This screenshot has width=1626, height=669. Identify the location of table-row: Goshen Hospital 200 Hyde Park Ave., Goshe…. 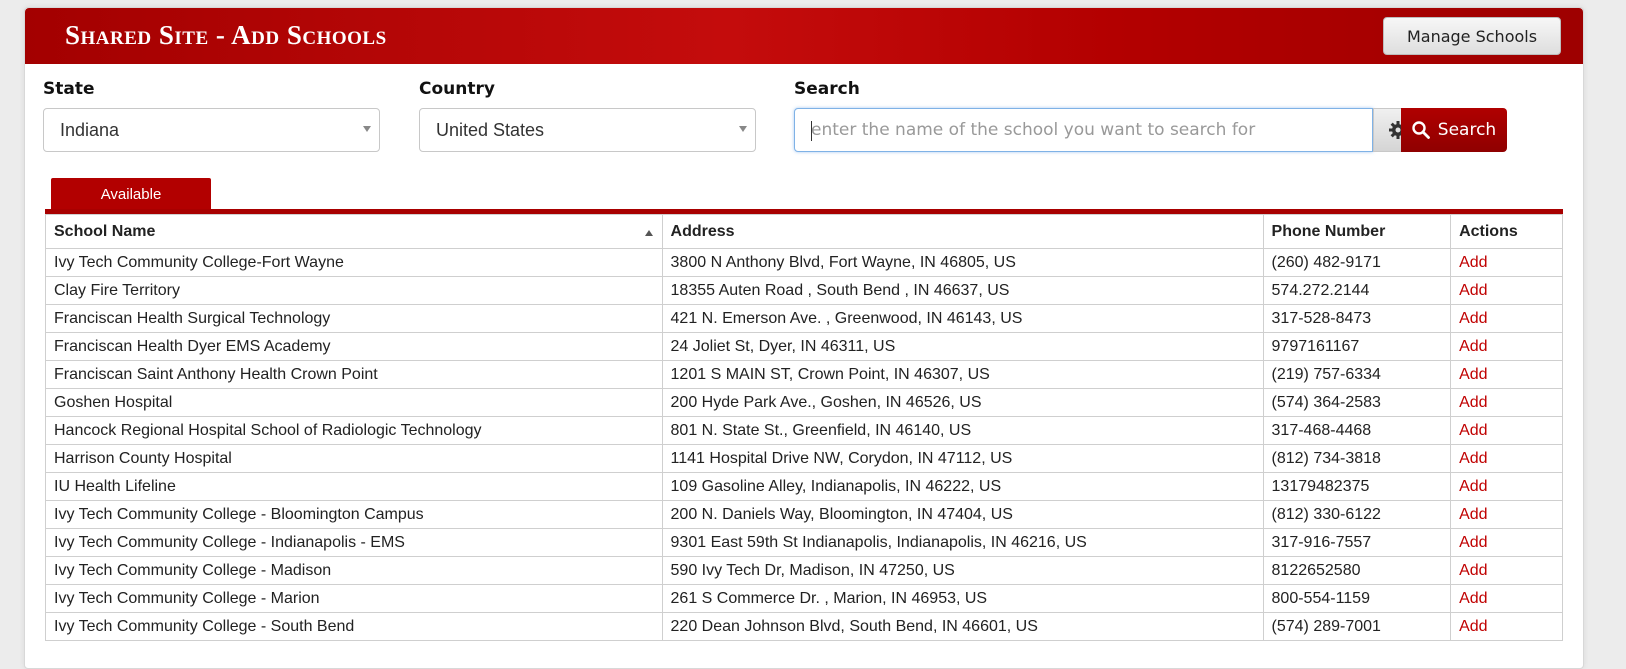
(804, 402).